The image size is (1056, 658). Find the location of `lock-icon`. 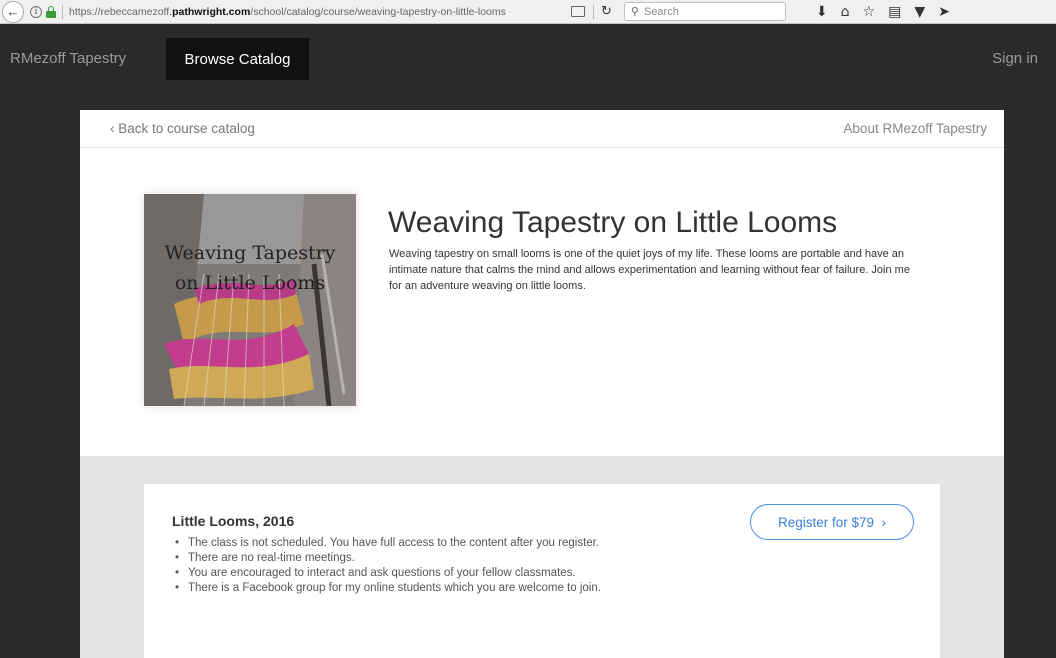

lock-icon is located at coordinates (51, 11).